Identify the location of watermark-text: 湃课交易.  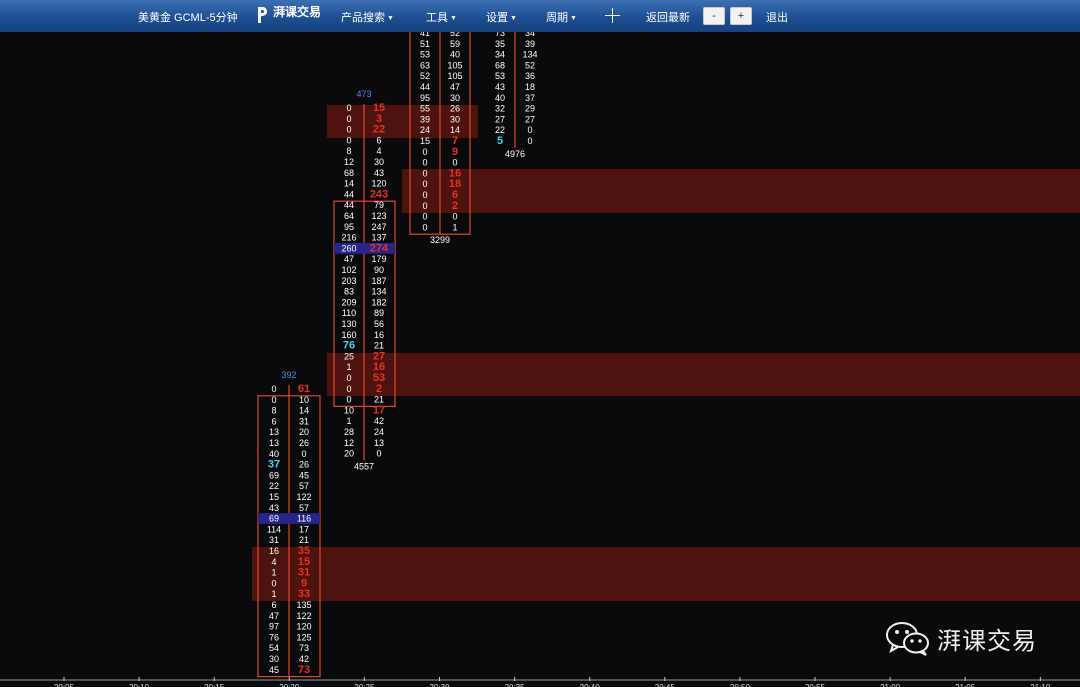
(987, 640).